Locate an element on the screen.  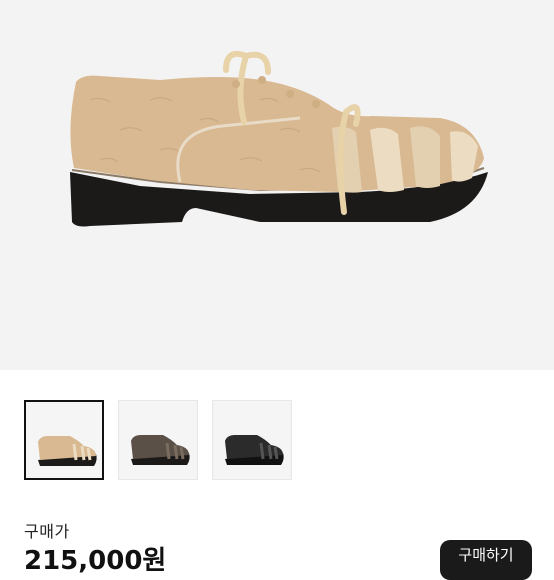
thumbnail-beige is located at coordinates (64, 440).